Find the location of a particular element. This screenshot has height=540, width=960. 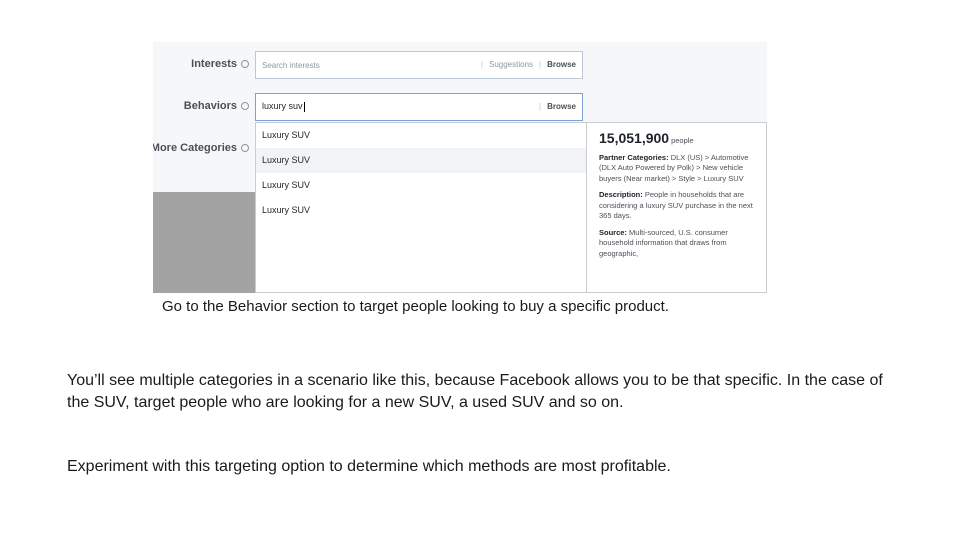

interests-search-input: Search interests | Suggestions | Browse is located at coordinates (419, 65).